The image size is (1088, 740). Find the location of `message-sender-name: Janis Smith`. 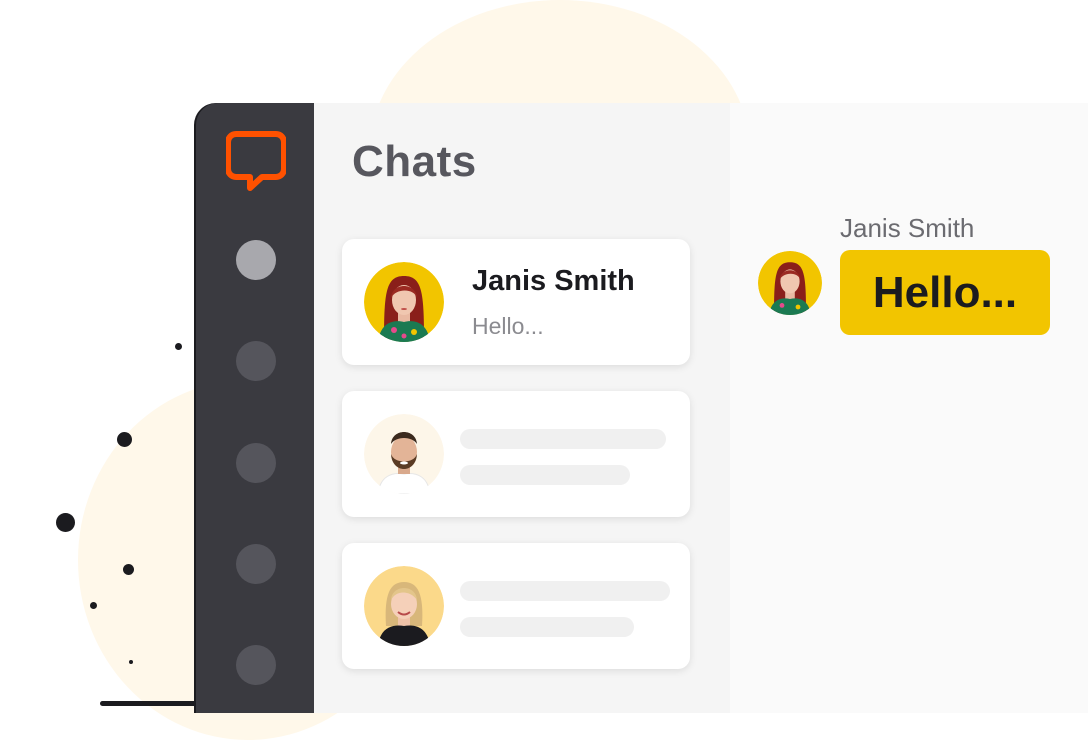

message-sender-name: Janis Smith is located at coordinates (907, 228).